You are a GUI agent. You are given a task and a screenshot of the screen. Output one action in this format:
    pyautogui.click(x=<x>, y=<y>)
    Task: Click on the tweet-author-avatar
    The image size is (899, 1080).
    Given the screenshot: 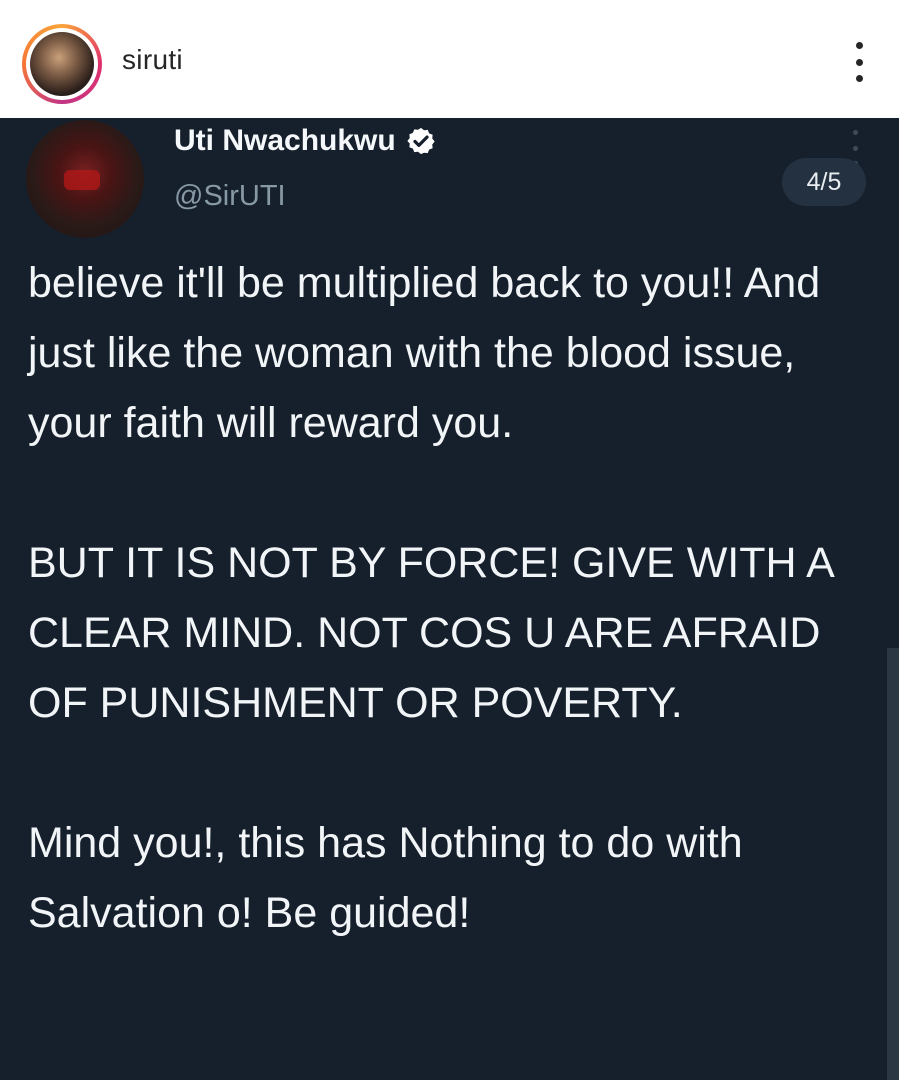 What is the action you would take?
    pyautogui.click(x=85, y=179)
    